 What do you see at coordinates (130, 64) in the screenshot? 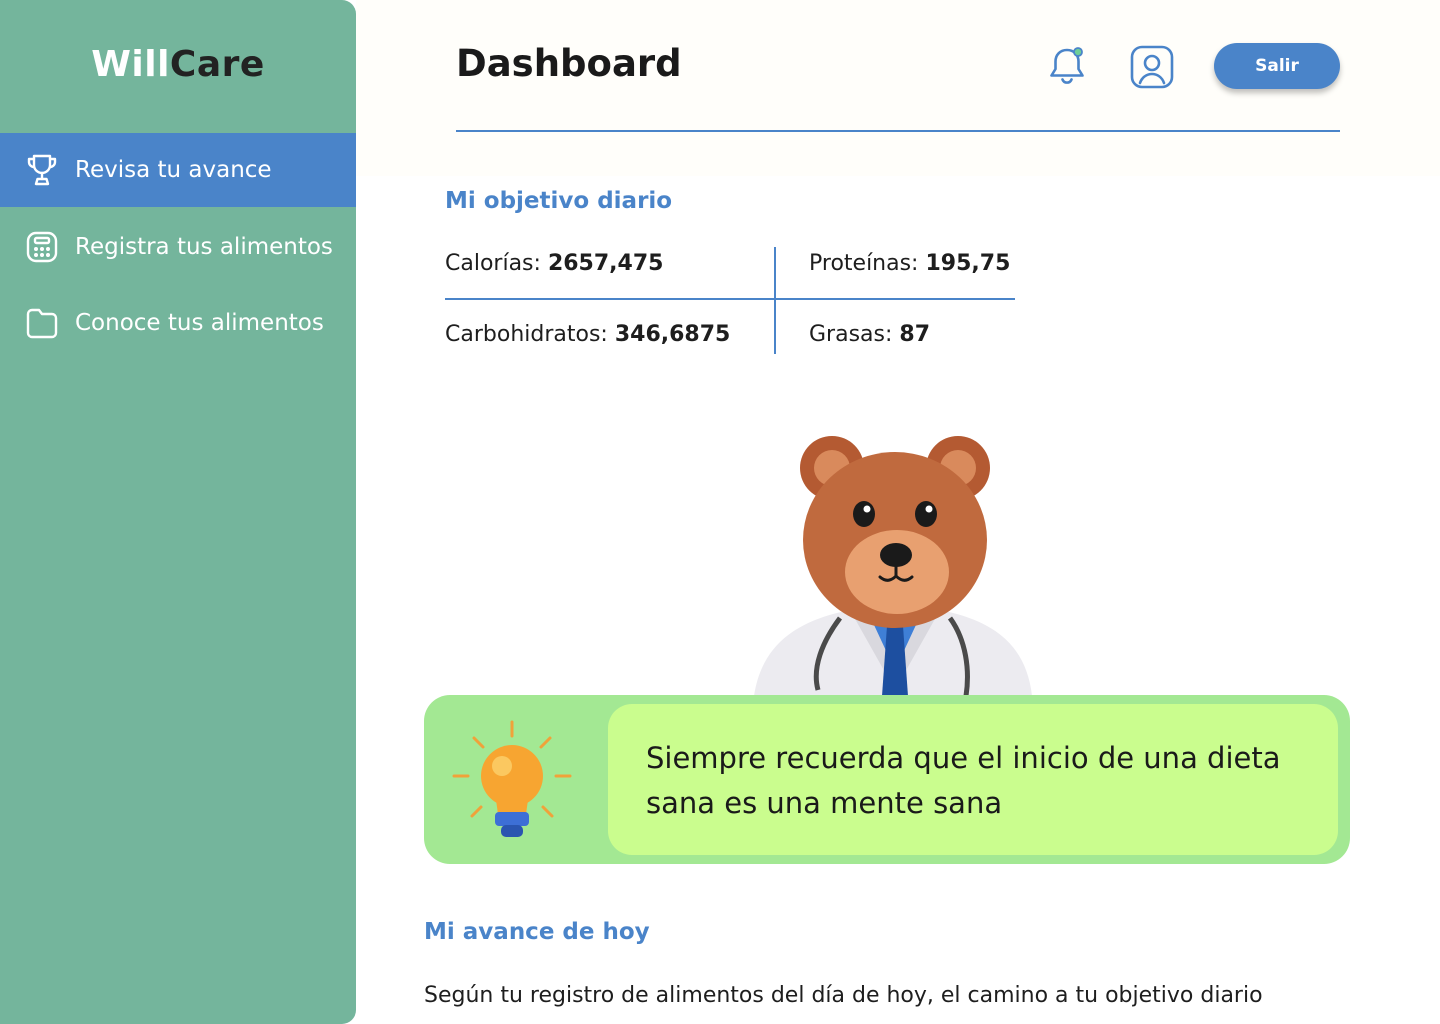
I see `logo-part-will: Will` at bounding box center [130, 64].